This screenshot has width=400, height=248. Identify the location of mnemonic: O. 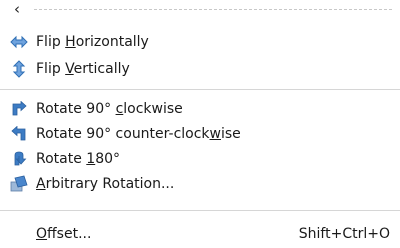
(42, 234).